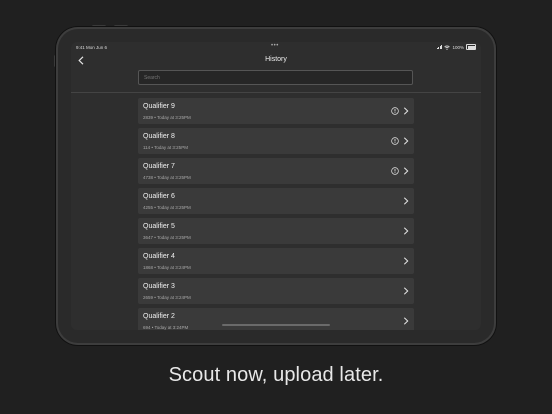 The height and width of the screenshot is (414, 552). Describe the element at coordinates (471, 47) in the screenshot. I see `battery-icon` at that location.